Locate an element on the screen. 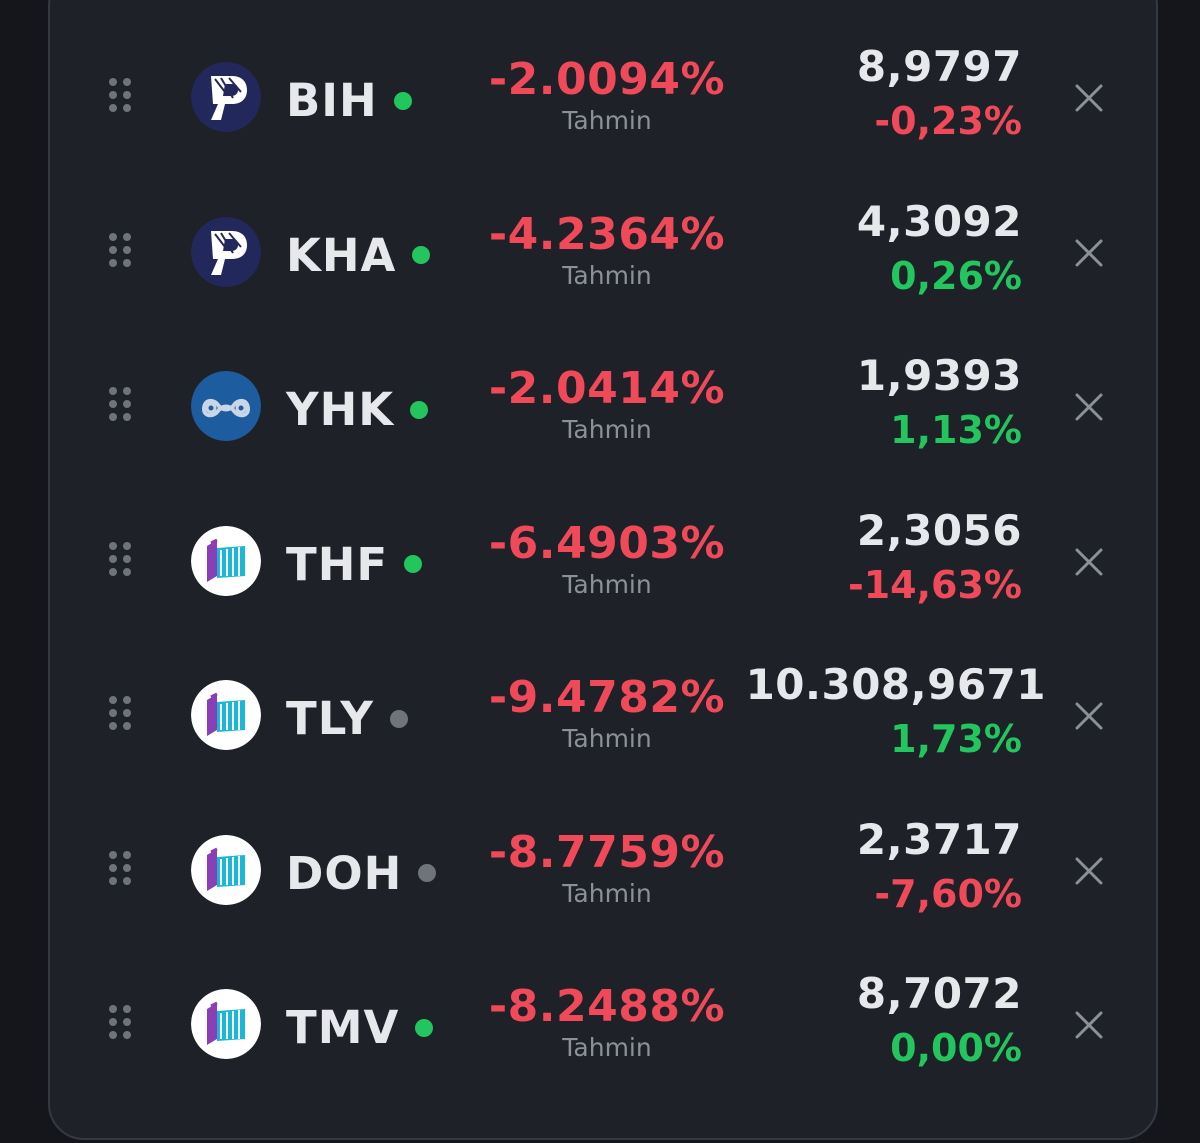  estimate-value: -6.4903% is located at coordinates (607, 543).